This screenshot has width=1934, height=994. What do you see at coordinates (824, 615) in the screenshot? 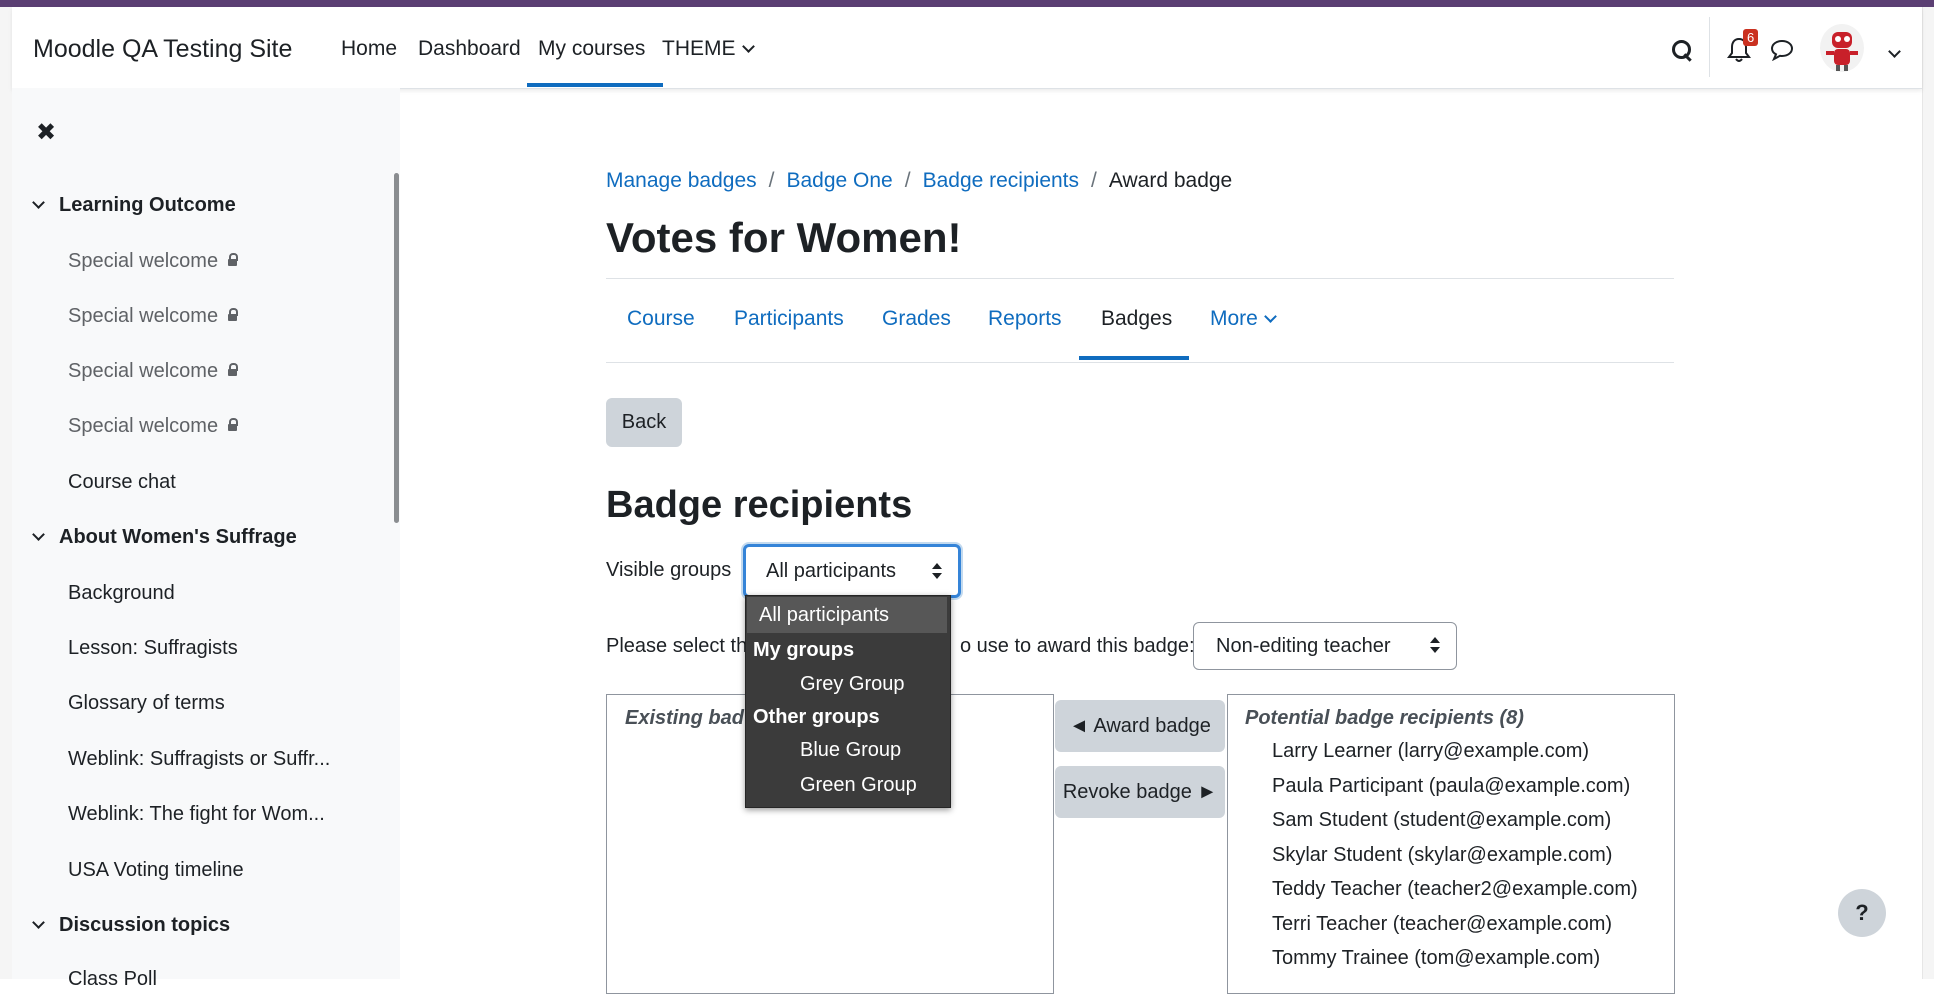
I see `option-label: All participants` at bounding box center [824, 615].